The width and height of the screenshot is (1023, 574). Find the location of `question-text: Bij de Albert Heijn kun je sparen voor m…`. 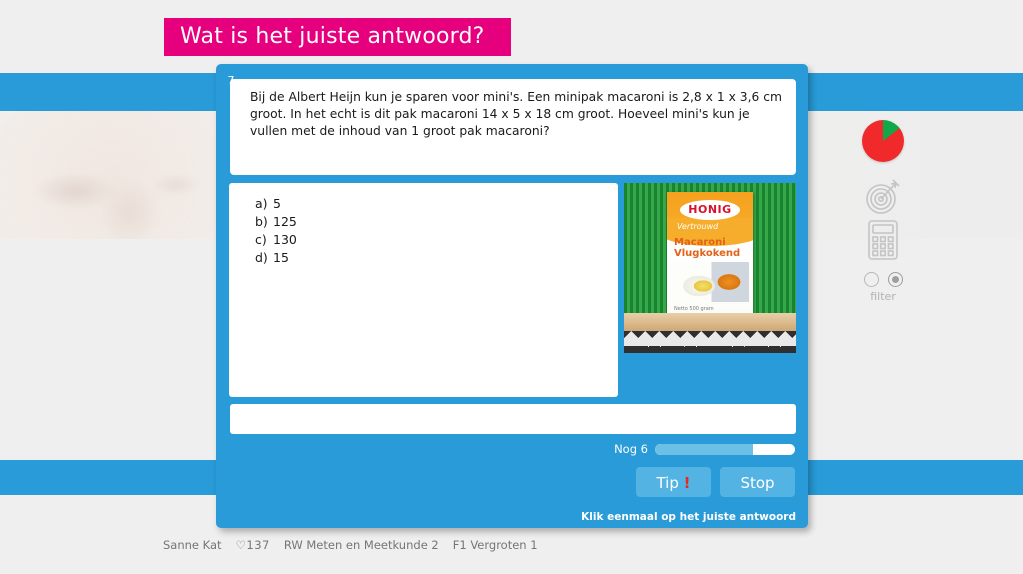

question-text: Bij de Albert Heijn kun je sparen voor m… is located at coordinates (516, 114).